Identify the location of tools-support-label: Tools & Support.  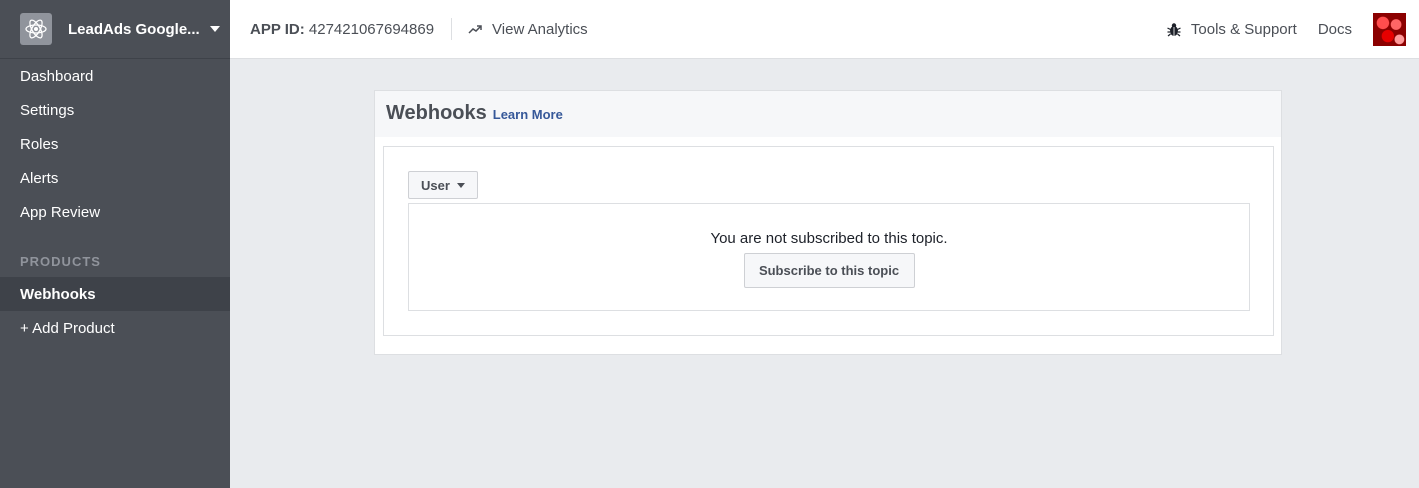
(1243, 29).